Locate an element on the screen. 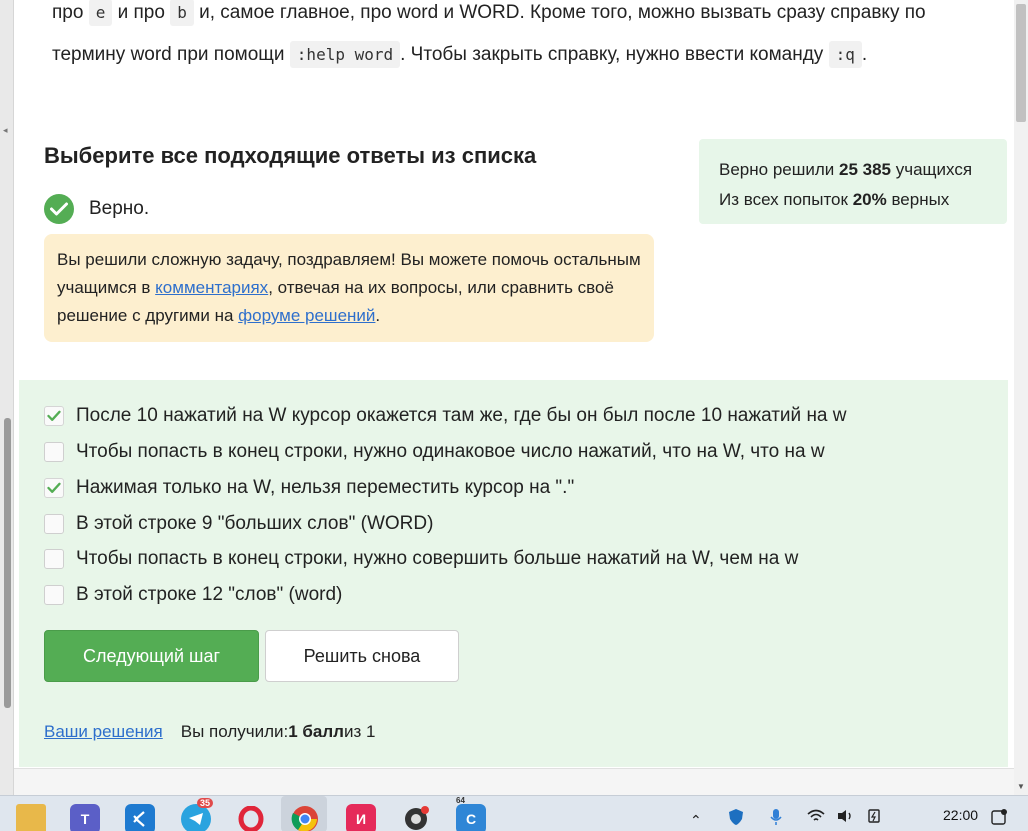 The height and width of the screenshot is (831, 1028). battery-charging-icon is located at coordinates (875, 817).